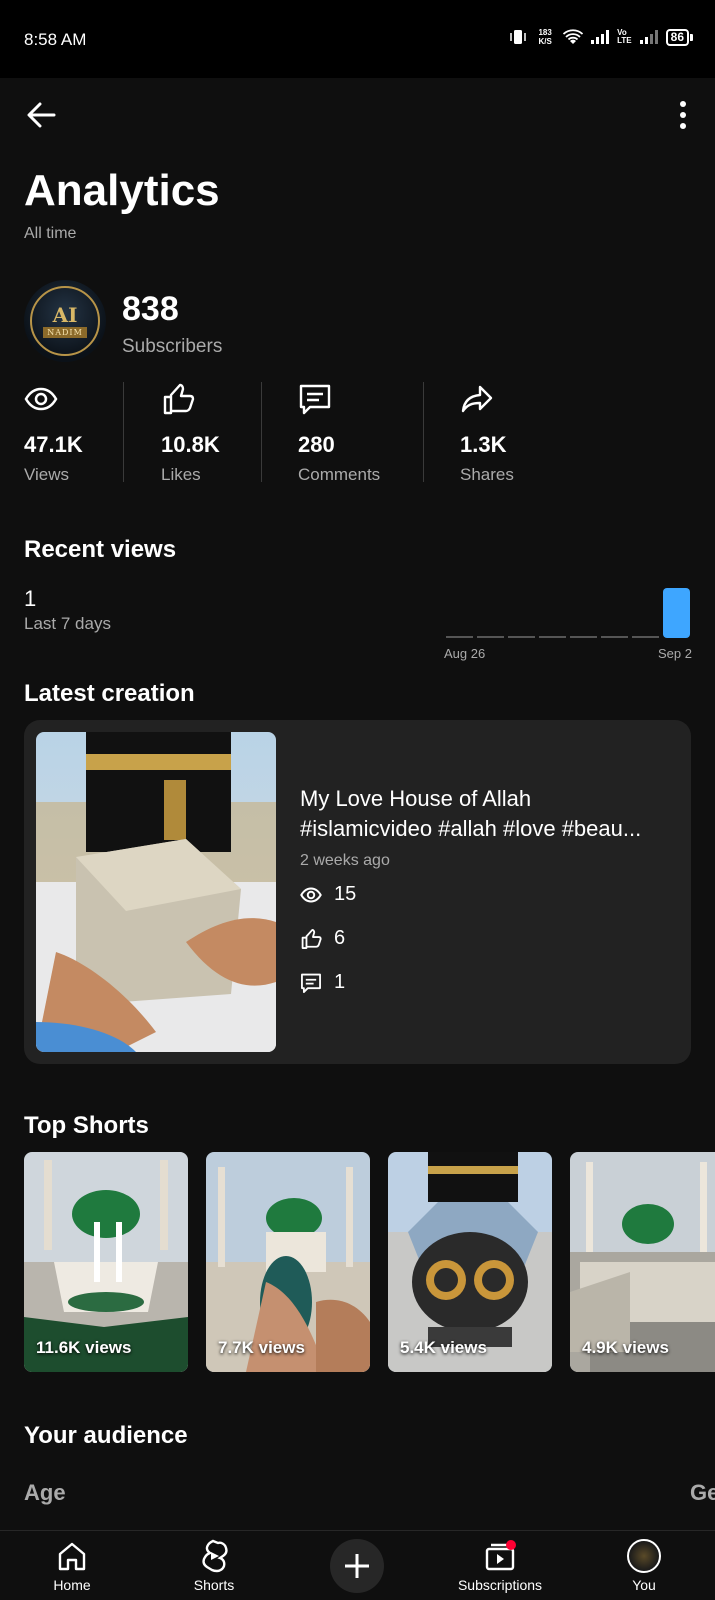 Image resolution: width=715 pixels, height=1600 pixels. What do you see at coordinates (328, 894) in the screenshot?
I see `video-views: 15` at bounding box center [328, 894].